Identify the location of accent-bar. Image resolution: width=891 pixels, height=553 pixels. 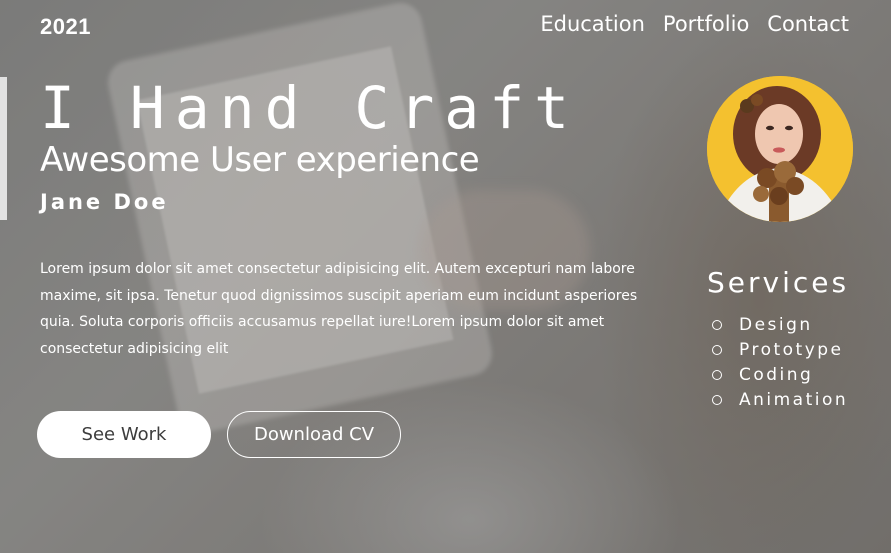
(3, 148).